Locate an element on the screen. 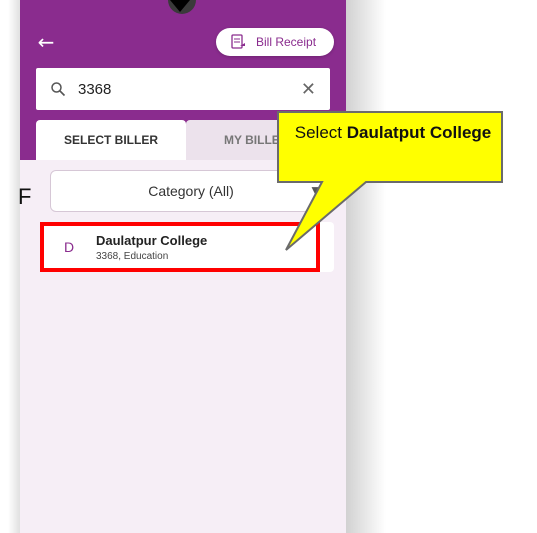  receipt-icon is located at coordinates (238, 41).